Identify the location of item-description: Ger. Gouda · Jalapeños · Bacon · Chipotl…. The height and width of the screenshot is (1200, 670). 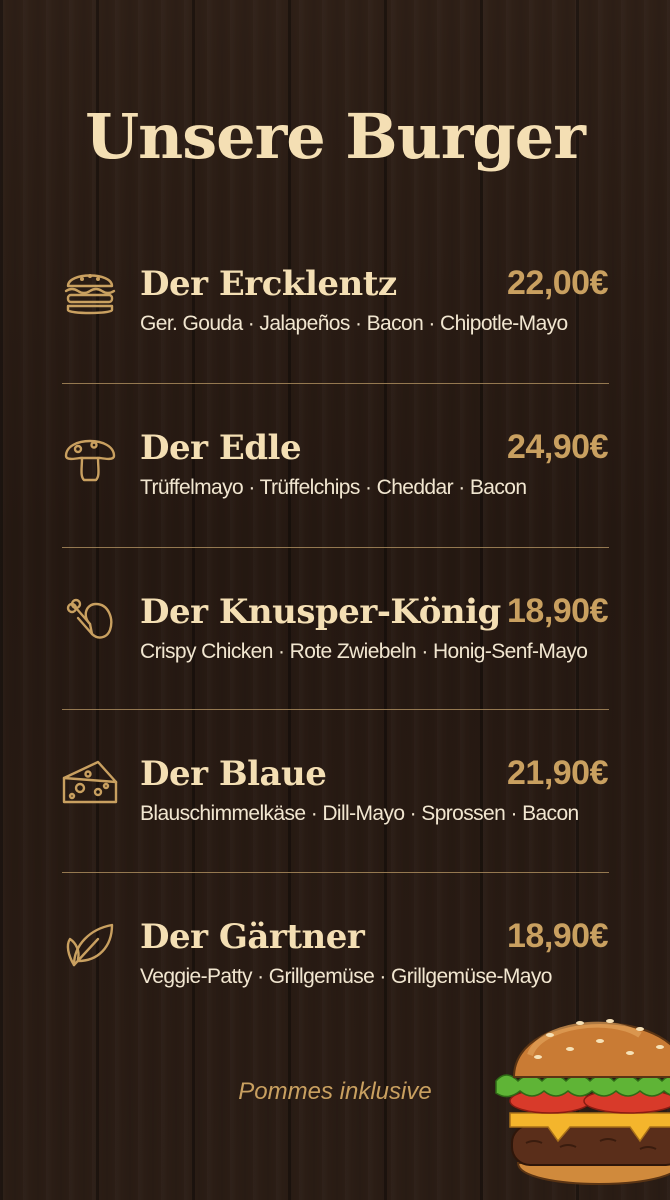
(354, 323).